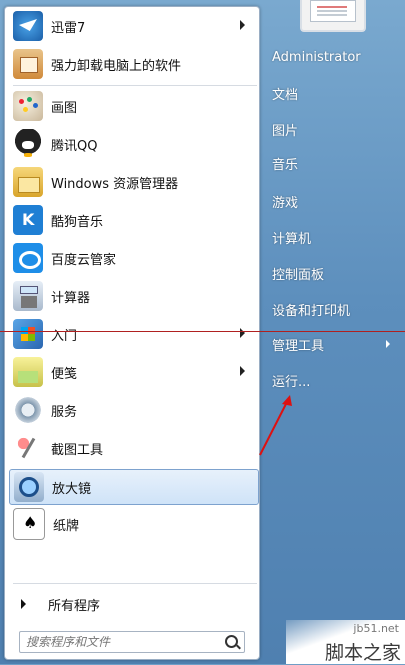 The height and width of the screenshot is (665, 405). What do you see at coordinates (285, 201) in the screenshot?
I see `link-games: 游戏` at bounding box center [285, 201].